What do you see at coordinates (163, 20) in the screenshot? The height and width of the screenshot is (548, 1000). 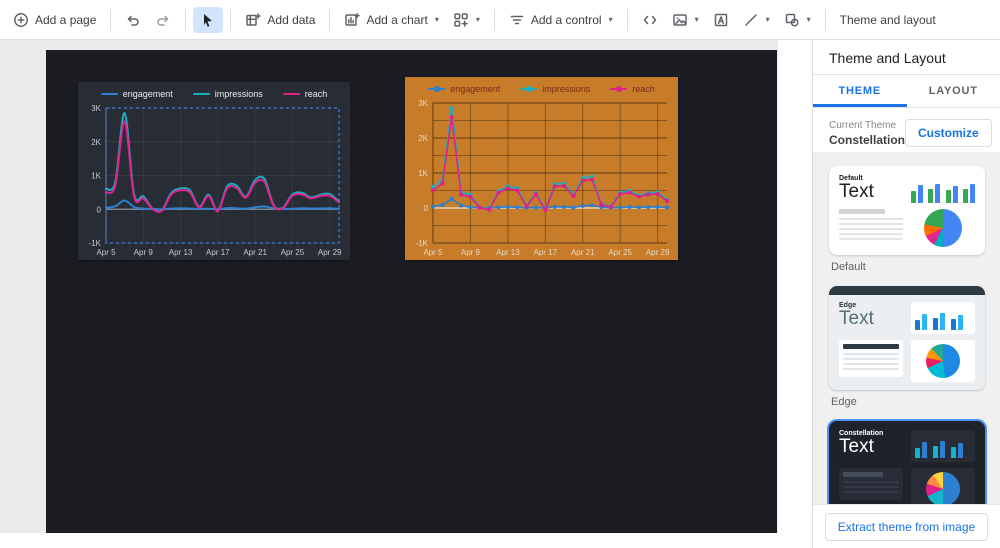 I see `redo-button` at bounding box center [163, 20].